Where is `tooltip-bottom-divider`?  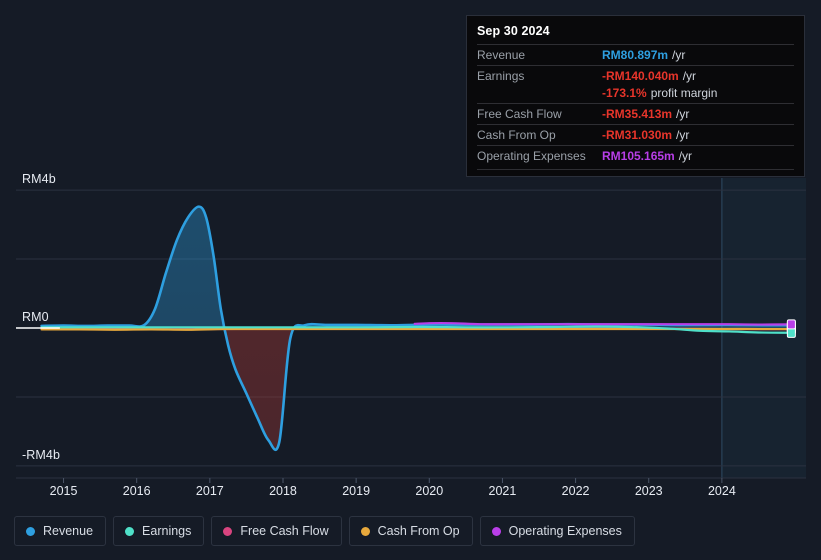 tooltip-bottom-divider is located at coordinates (635, 169).